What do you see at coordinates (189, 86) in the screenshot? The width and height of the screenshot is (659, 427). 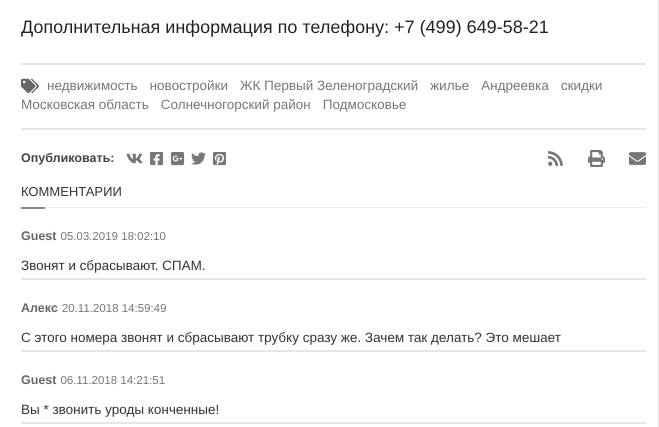 I see `tag-link: новостройки` at bounding box center [189, 86].